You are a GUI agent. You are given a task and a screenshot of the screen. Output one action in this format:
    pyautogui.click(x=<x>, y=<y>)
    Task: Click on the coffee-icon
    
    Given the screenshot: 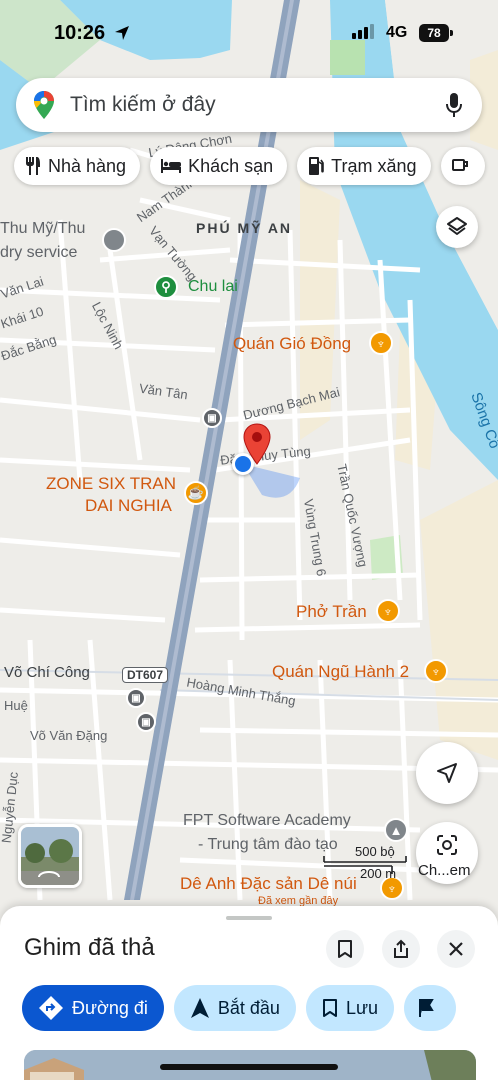 What is the action you would take?
    pyautogui.click(x=459, y=165)
    